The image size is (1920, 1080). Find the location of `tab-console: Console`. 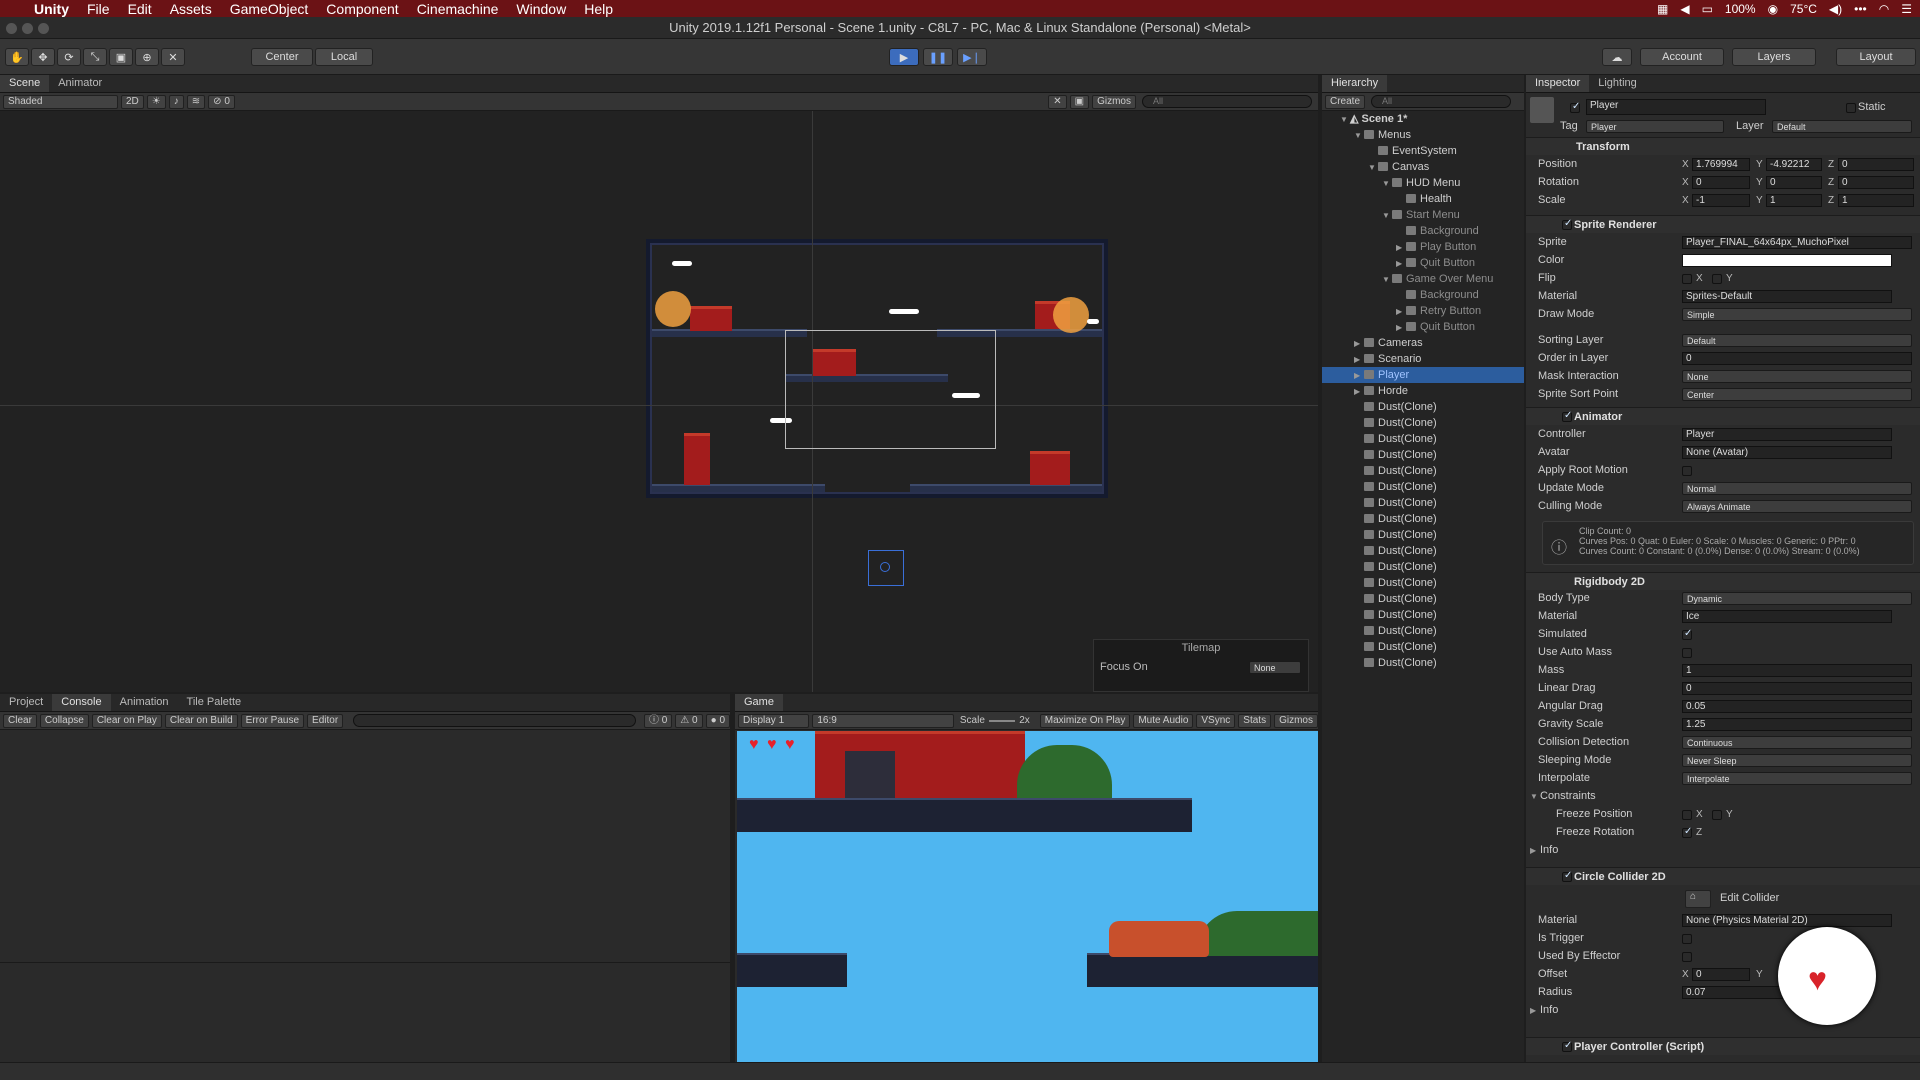

tab-console: Console is located at coordinates (81, 702).